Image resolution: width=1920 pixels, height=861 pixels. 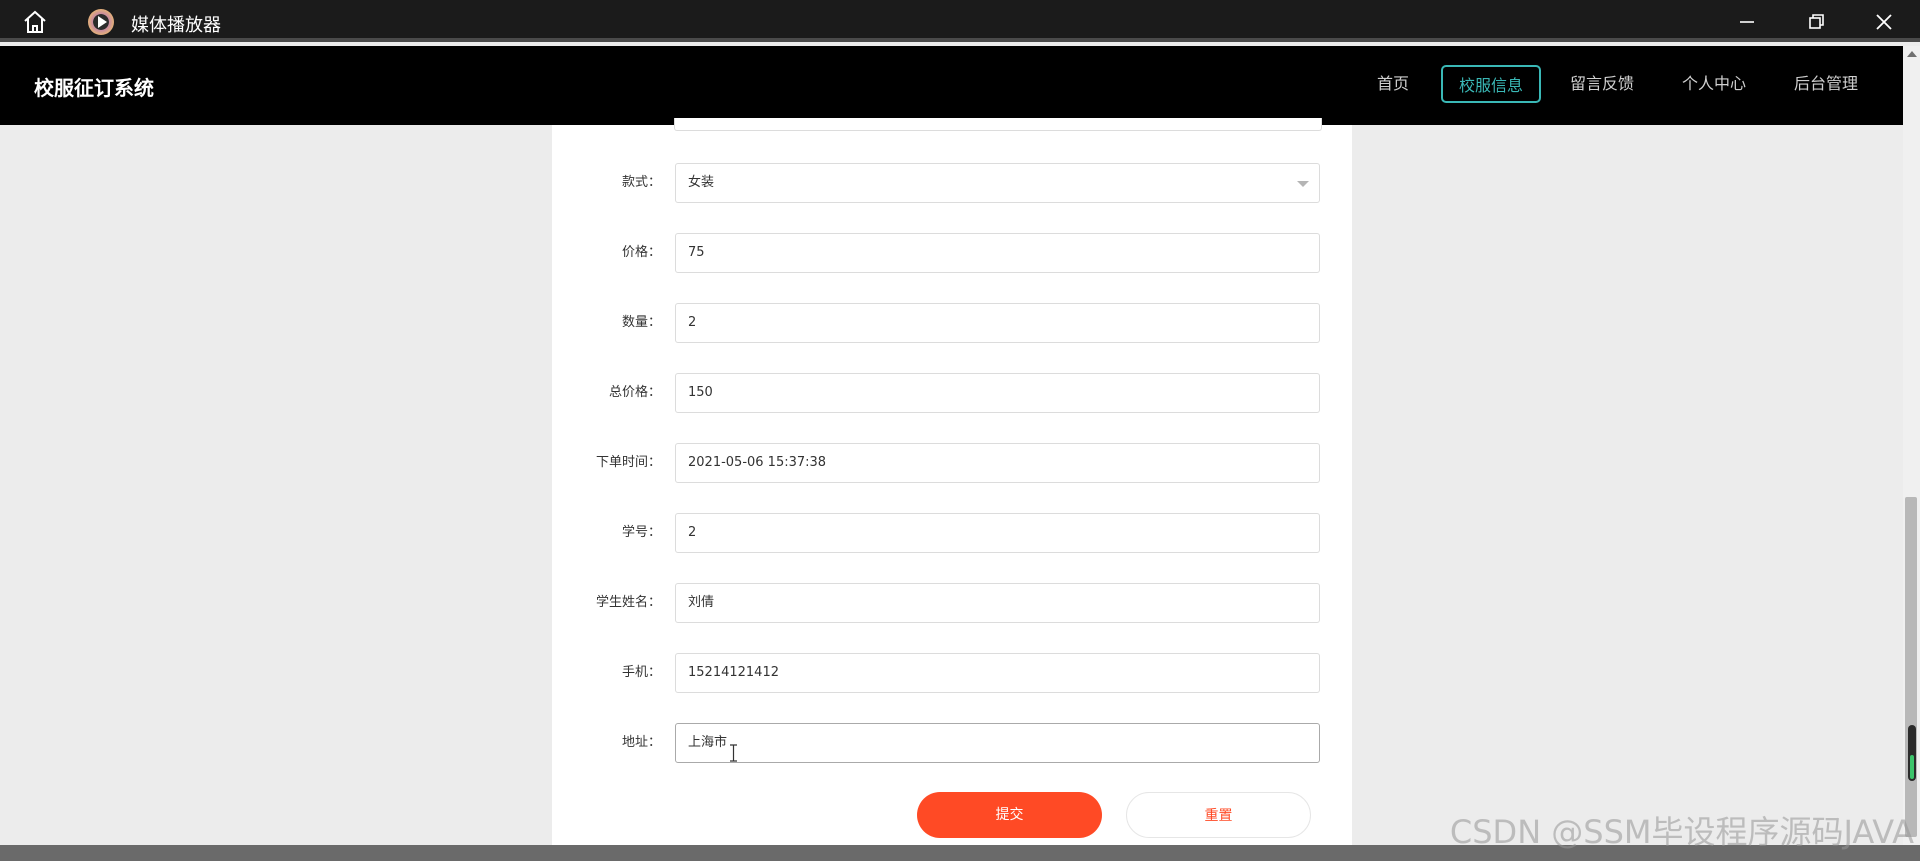 I want to click on player-title-bar: 媒体播放器, so click(x=960, y=21).